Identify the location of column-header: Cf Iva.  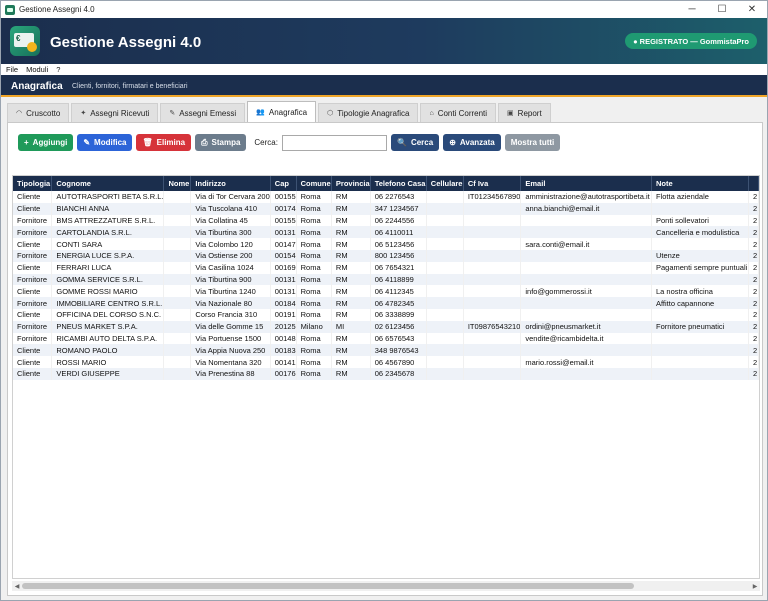
(492, 183).